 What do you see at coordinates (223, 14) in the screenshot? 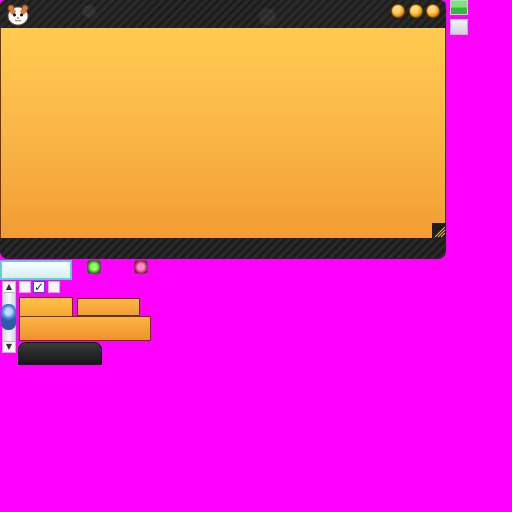
I see `window-title-bar` at bounding box center [223, 14].